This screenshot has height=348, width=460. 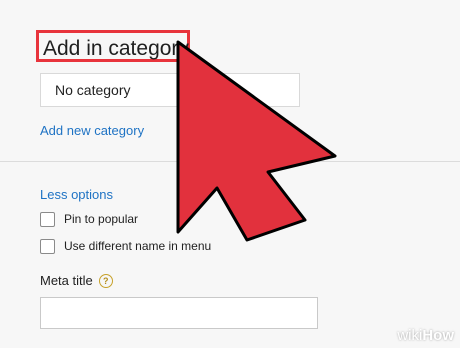 I want to click on wikihow-watermark: wikiHow, so click(x=425, y=335).